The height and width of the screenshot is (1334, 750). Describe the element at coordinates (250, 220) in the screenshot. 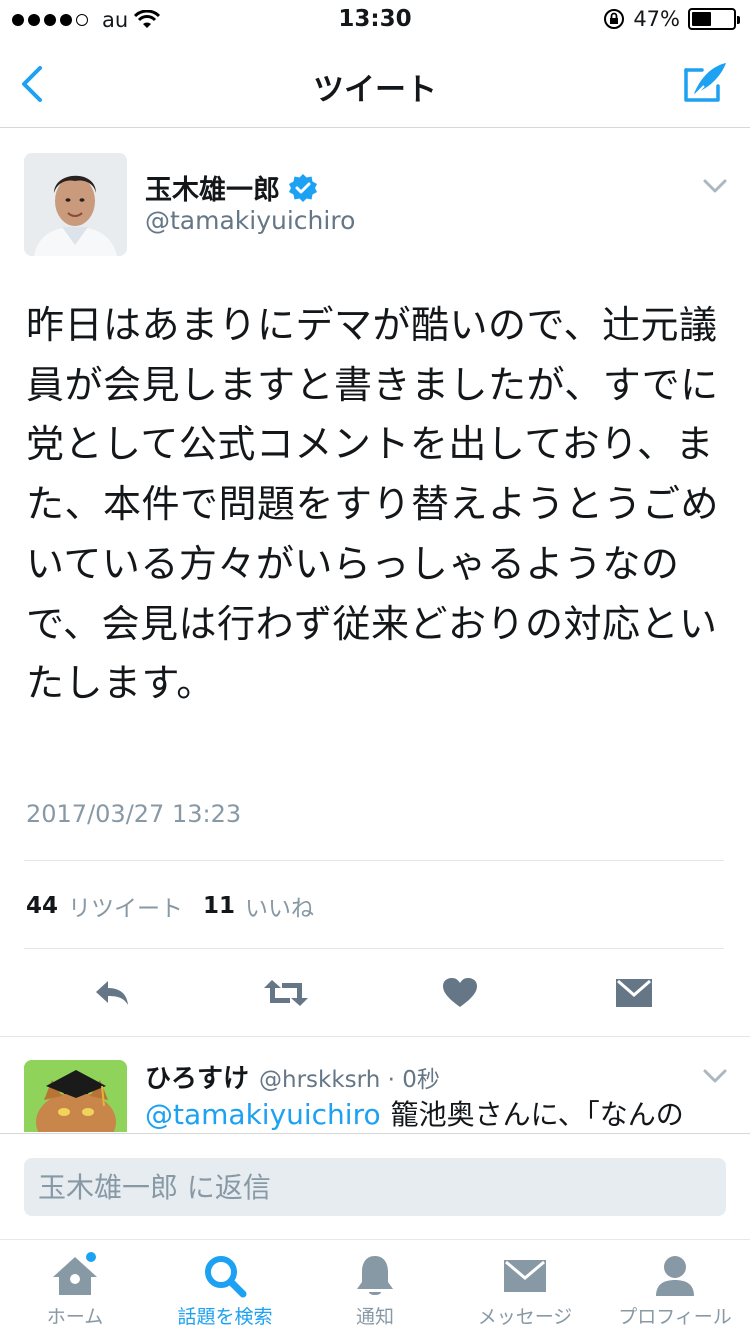

I see `author-handle: @tamakiyuichiro` at that location.